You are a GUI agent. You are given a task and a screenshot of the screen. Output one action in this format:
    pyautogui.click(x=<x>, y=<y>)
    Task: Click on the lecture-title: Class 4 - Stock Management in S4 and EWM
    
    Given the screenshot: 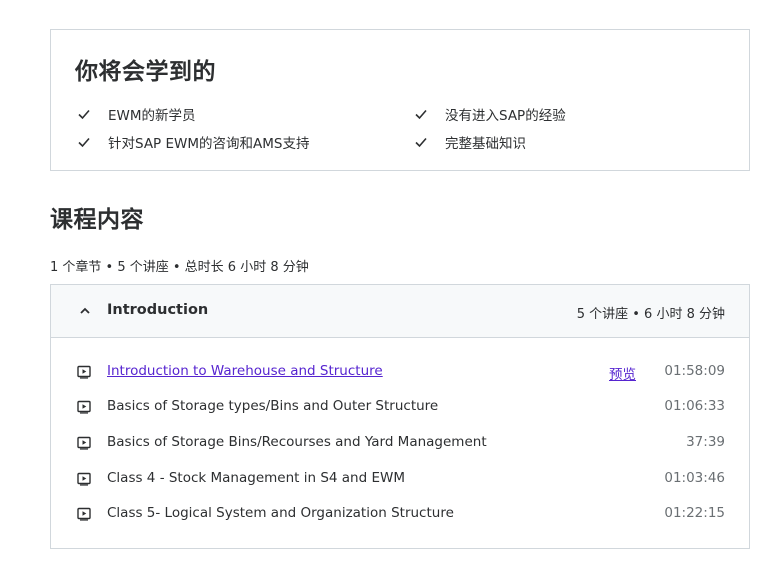 What is the action you would take?
    pyautogui.click(x=256, y=478)
    